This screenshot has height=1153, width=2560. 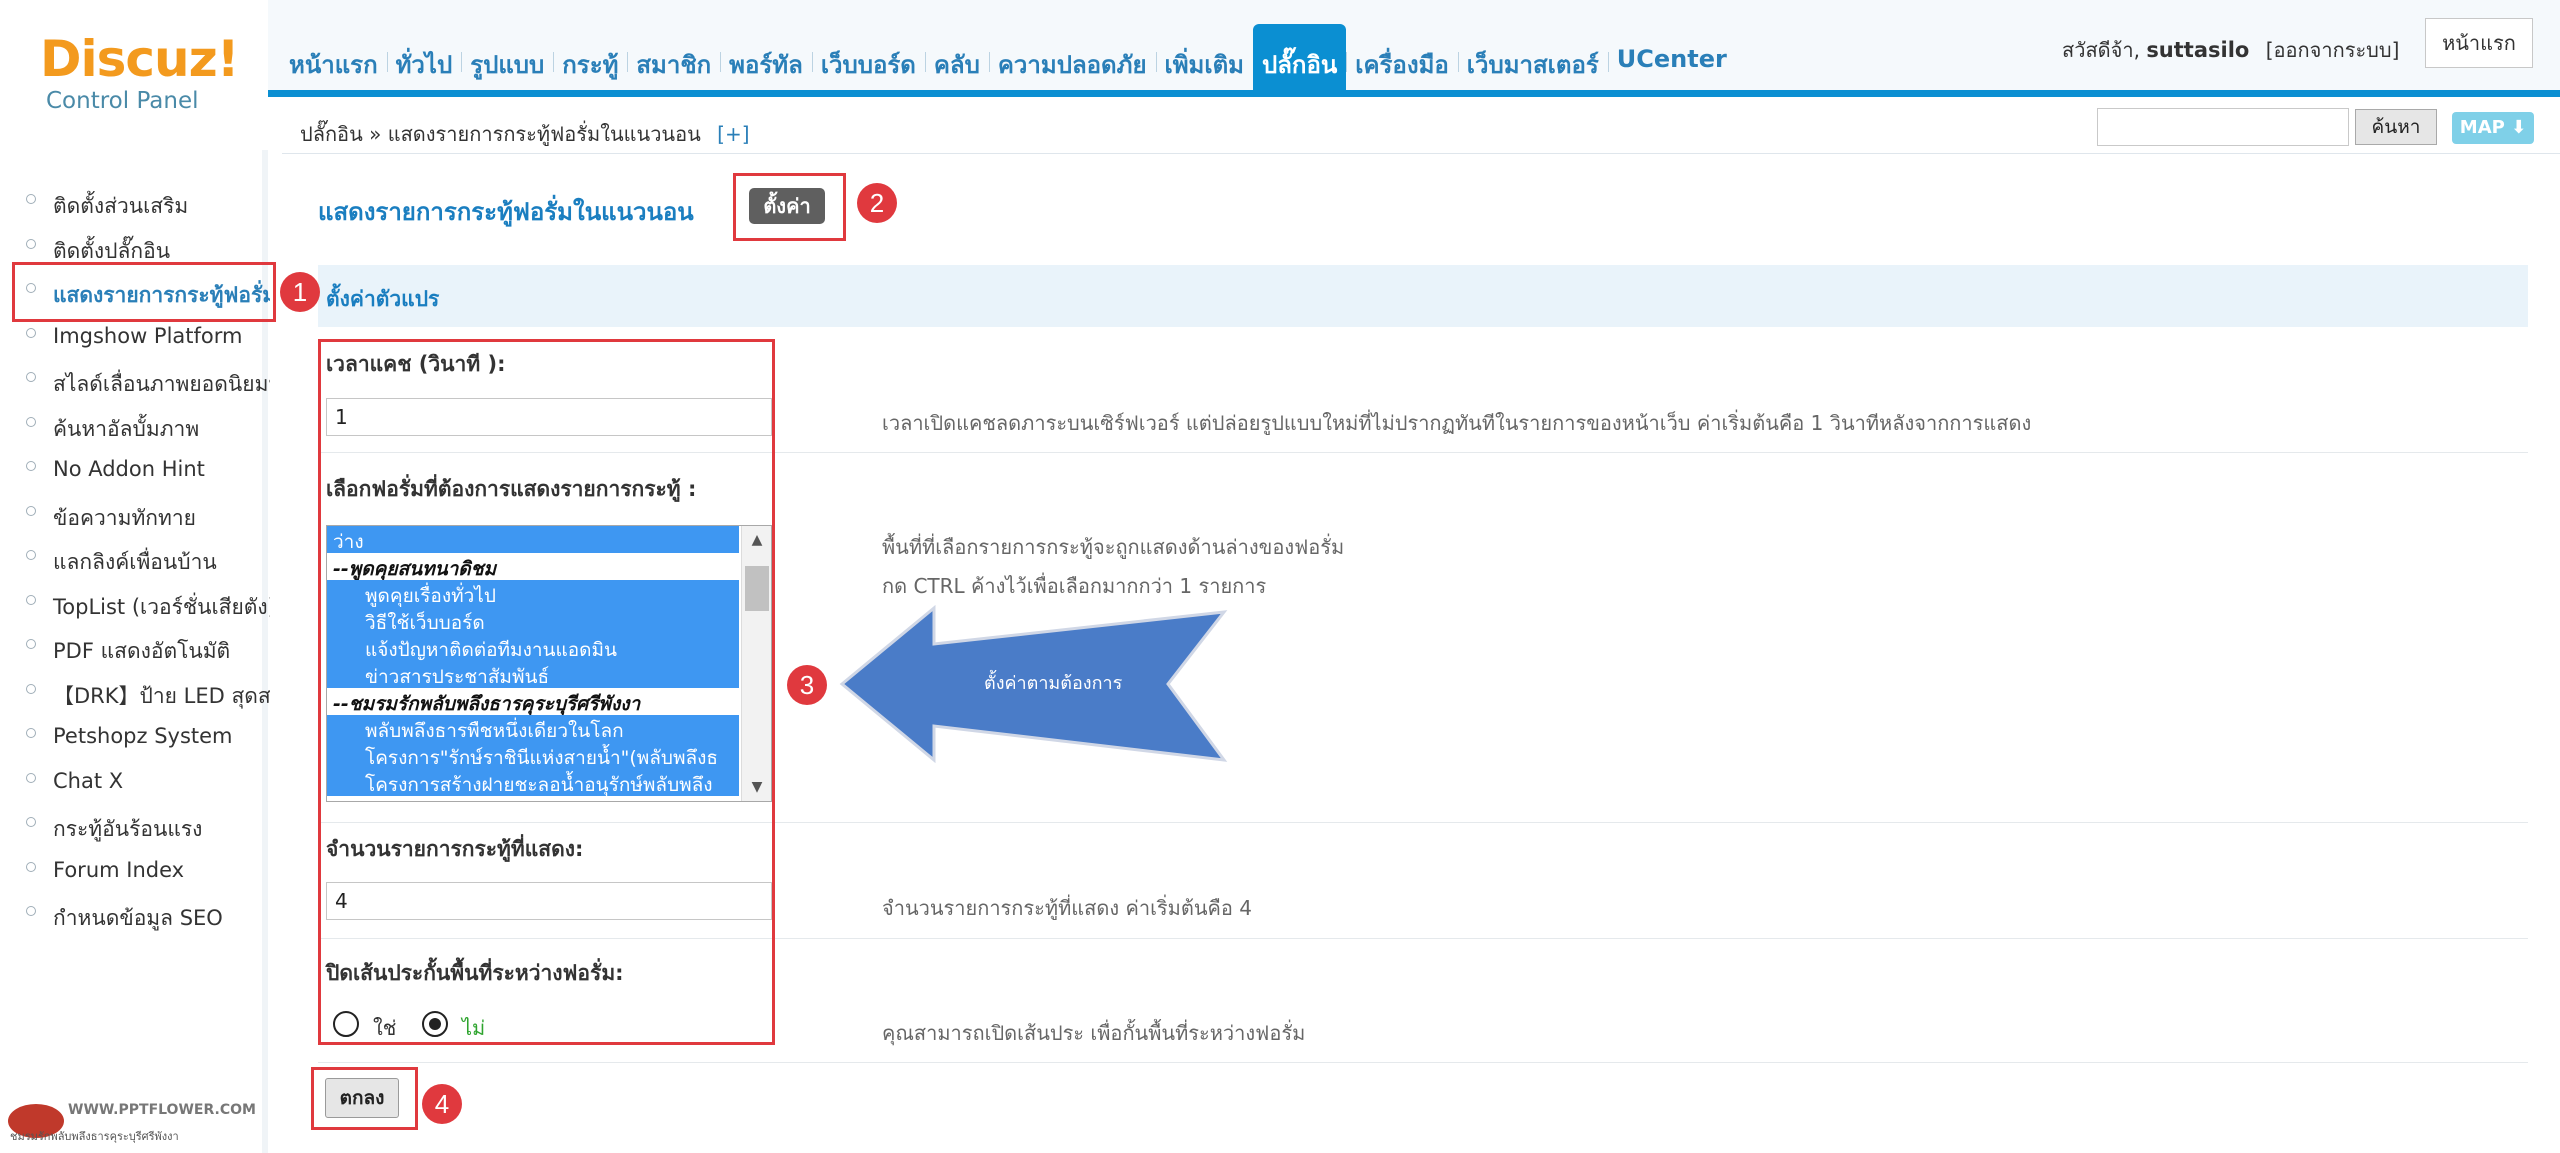 What do you see at coordinates (112, 250) in the screenshot?
I see `sidebar-item-label: ติดตั้งปลั๊กอิน` at bounding box center [112, 250].